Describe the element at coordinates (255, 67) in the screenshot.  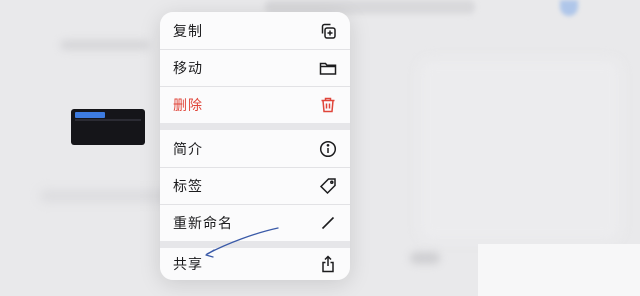
I see `menu-item-move: 移动` at that location.